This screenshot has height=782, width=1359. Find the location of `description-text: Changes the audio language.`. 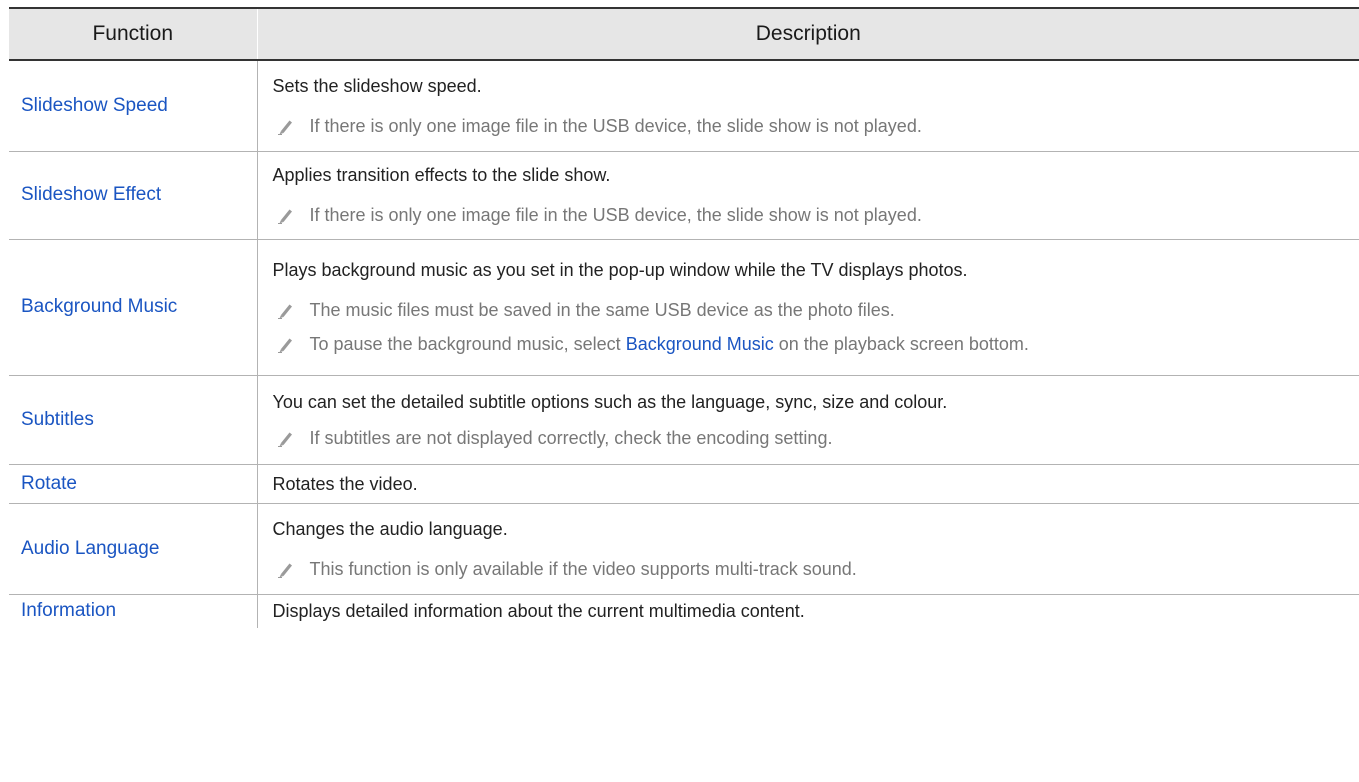

description-text: Changes the audio language. is located at coordinates (390, 528).